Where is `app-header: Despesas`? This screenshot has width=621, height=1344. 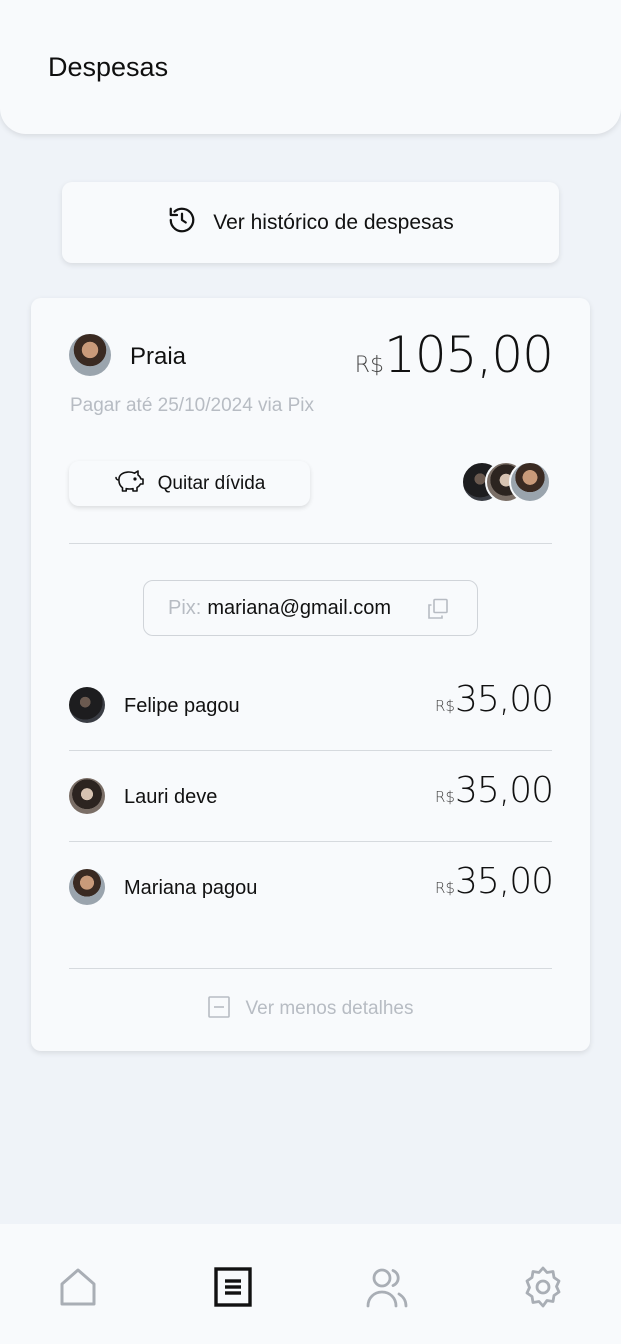
app-header: Despesas is located at coordinates (310, 67).